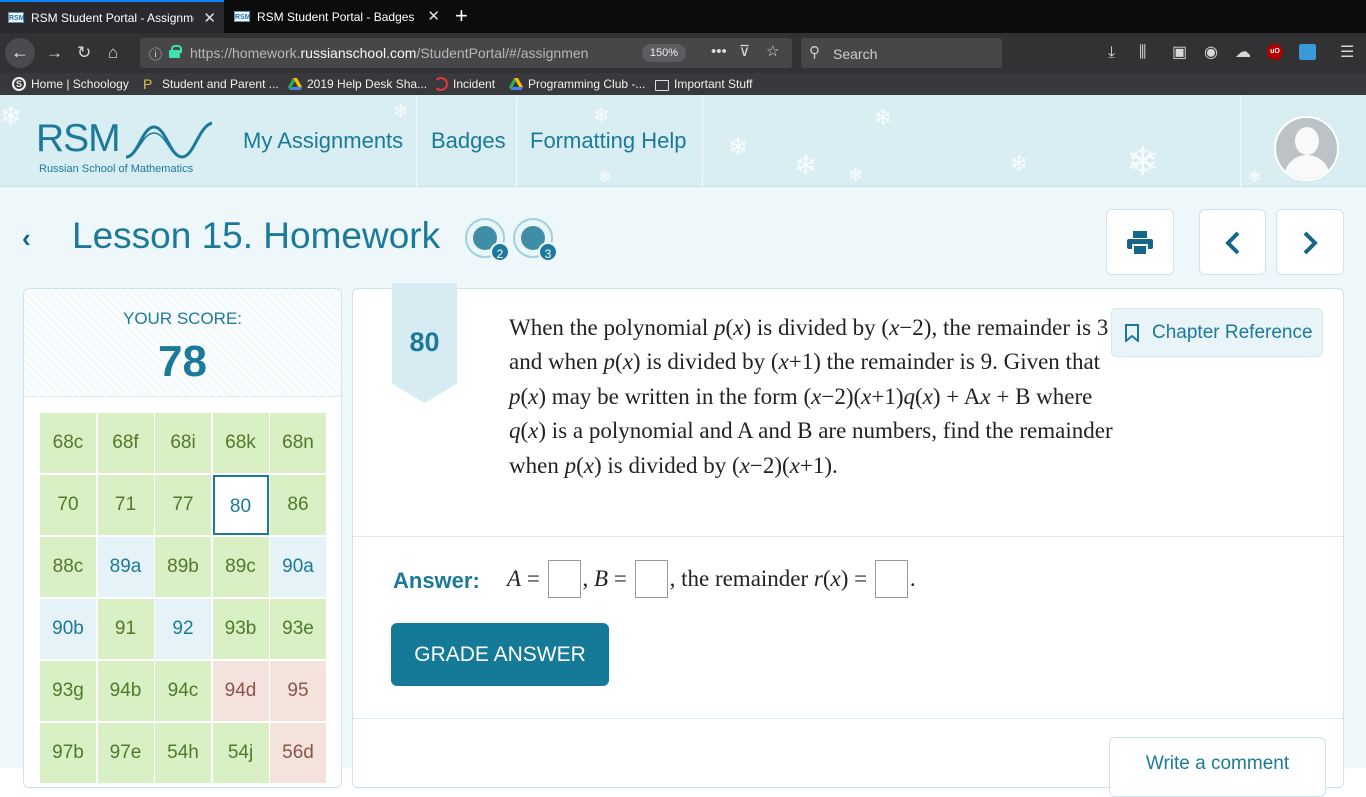  What do you see at coordinates (651, 579) in the screenshot?
I see `answer-b-input` at bounding box center [651, 579].